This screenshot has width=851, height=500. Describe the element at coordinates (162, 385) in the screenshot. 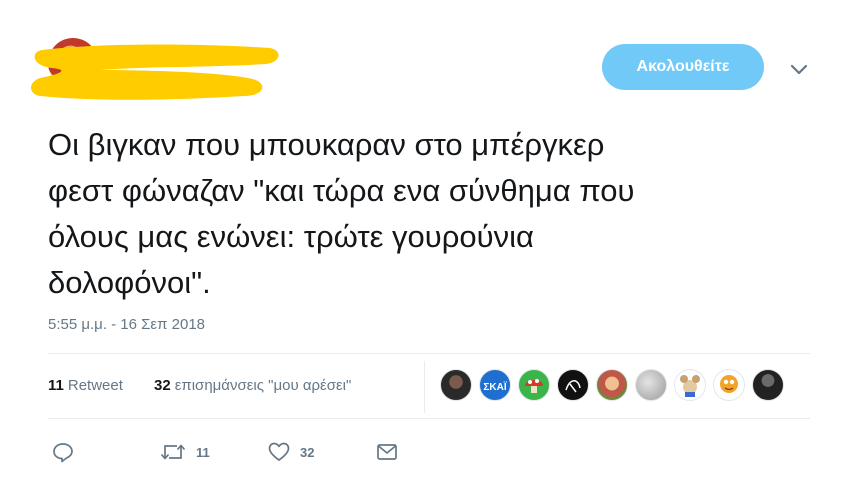

I see `like-count: 32` at that location.